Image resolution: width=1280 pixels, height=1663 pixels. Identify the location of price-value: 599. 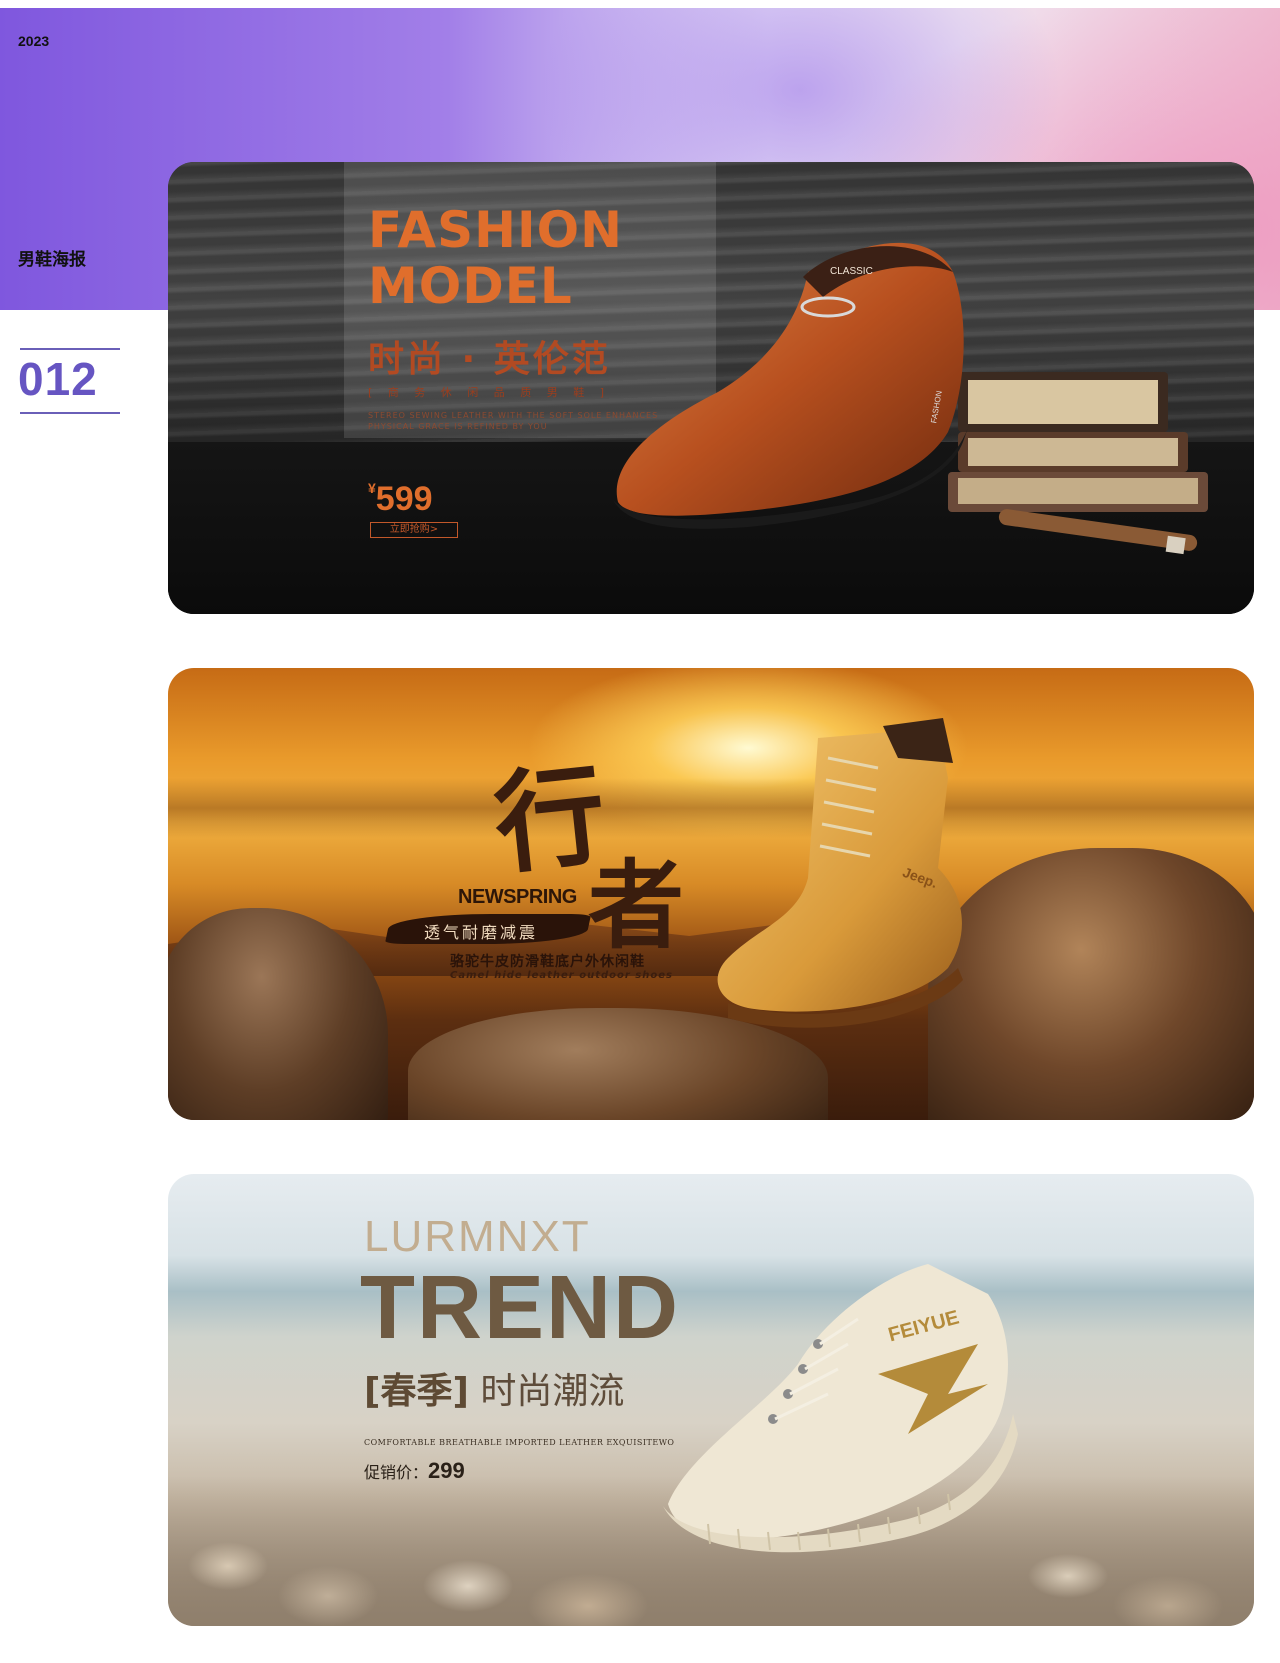
(404, 499).